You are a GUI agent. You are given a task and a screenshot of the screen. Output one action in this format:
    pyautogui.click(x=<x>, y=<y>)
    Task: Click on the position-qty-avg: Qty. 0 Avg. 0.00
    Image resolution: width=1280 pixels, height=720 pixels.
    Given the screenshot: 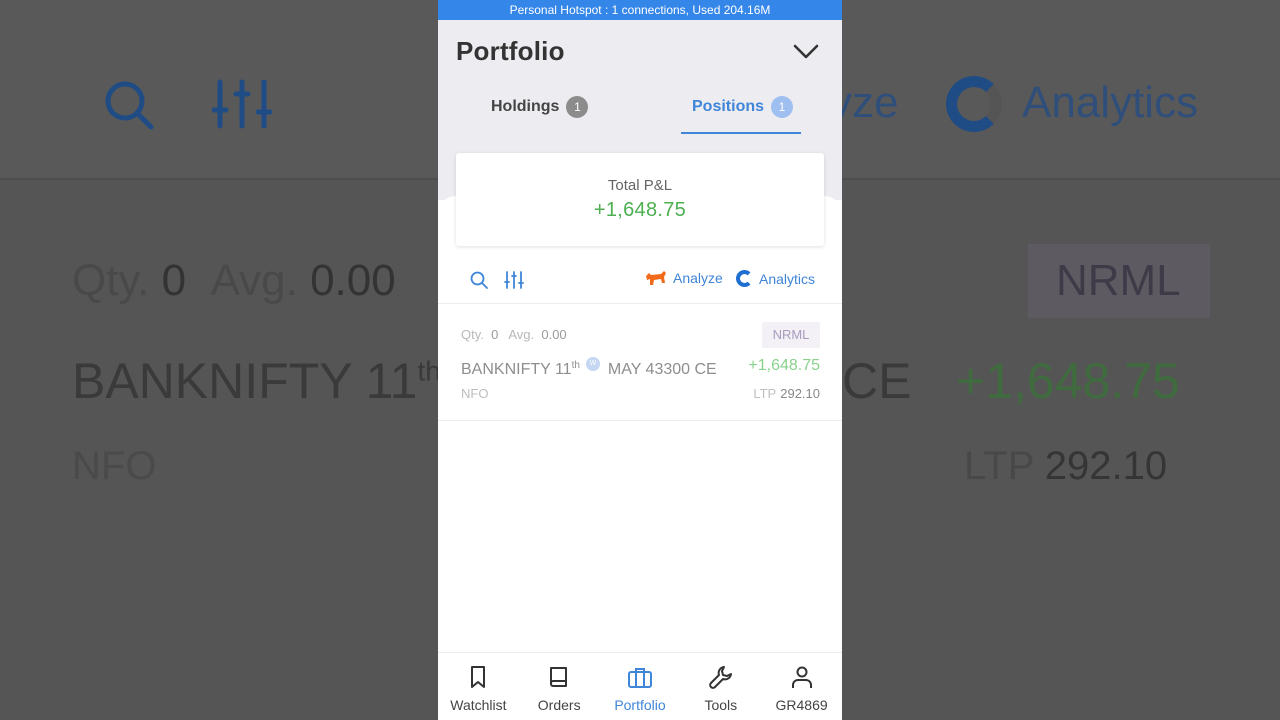 What is the action you would take?
    pyautogui.click(x=514, y=334)
    